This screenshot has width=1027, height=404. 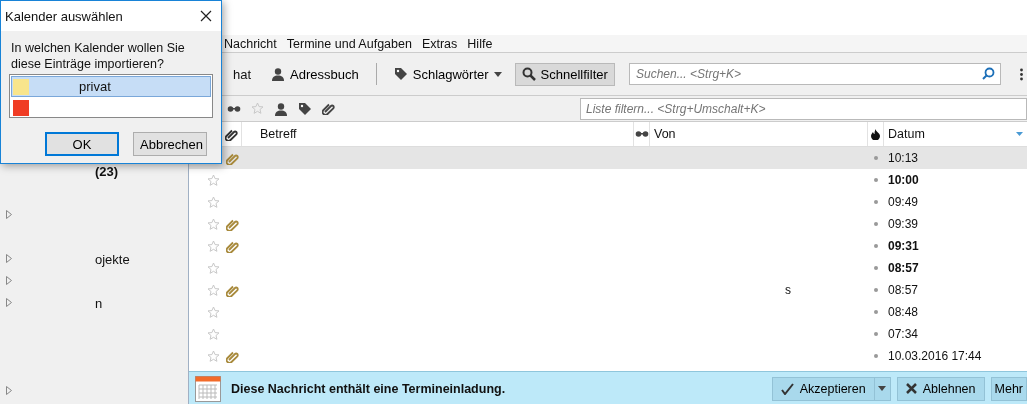 What do you see at coordinates (1019, 134) in the screenshot?
I see `sort-icon` at bounding box center [1019, 134].